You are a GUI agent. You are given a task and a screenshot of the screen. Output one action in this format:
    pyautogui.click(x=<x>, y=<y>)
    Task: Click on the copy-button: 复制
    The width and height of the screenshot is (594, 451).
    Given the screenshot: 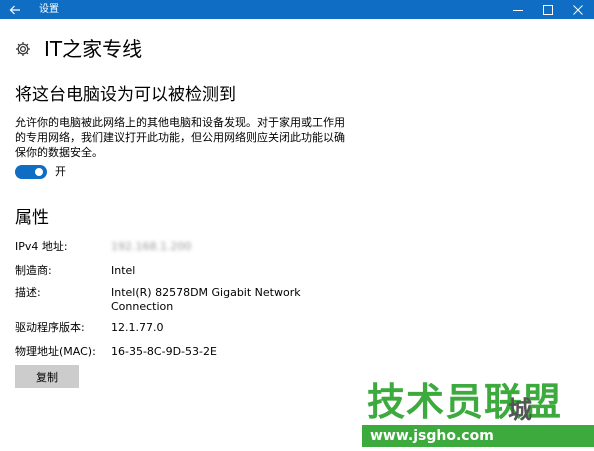 What is the action you would take?
    pyautogui.click(x=47, y=376)
    